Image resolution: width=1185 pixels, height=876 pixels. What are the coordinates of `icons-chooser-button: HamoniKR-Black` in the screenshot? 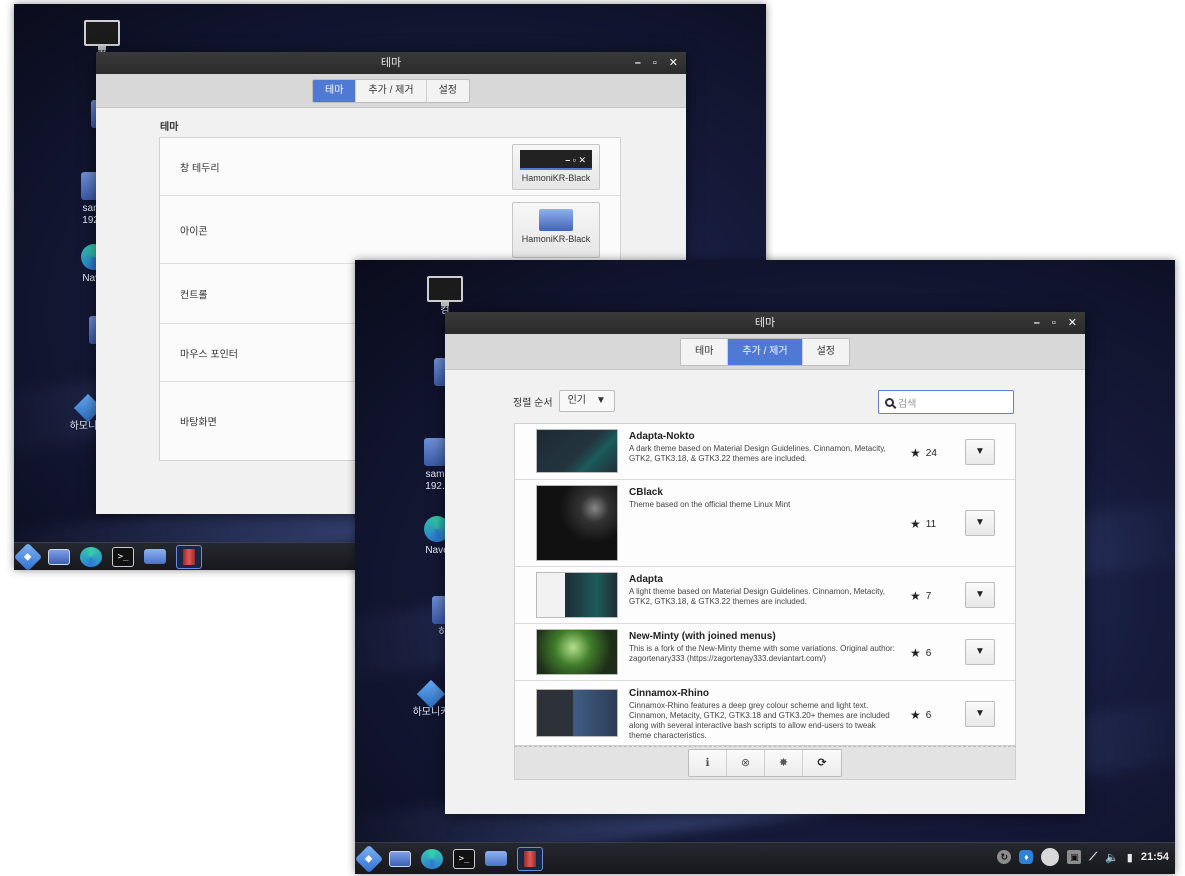 It's located at (556, 230).